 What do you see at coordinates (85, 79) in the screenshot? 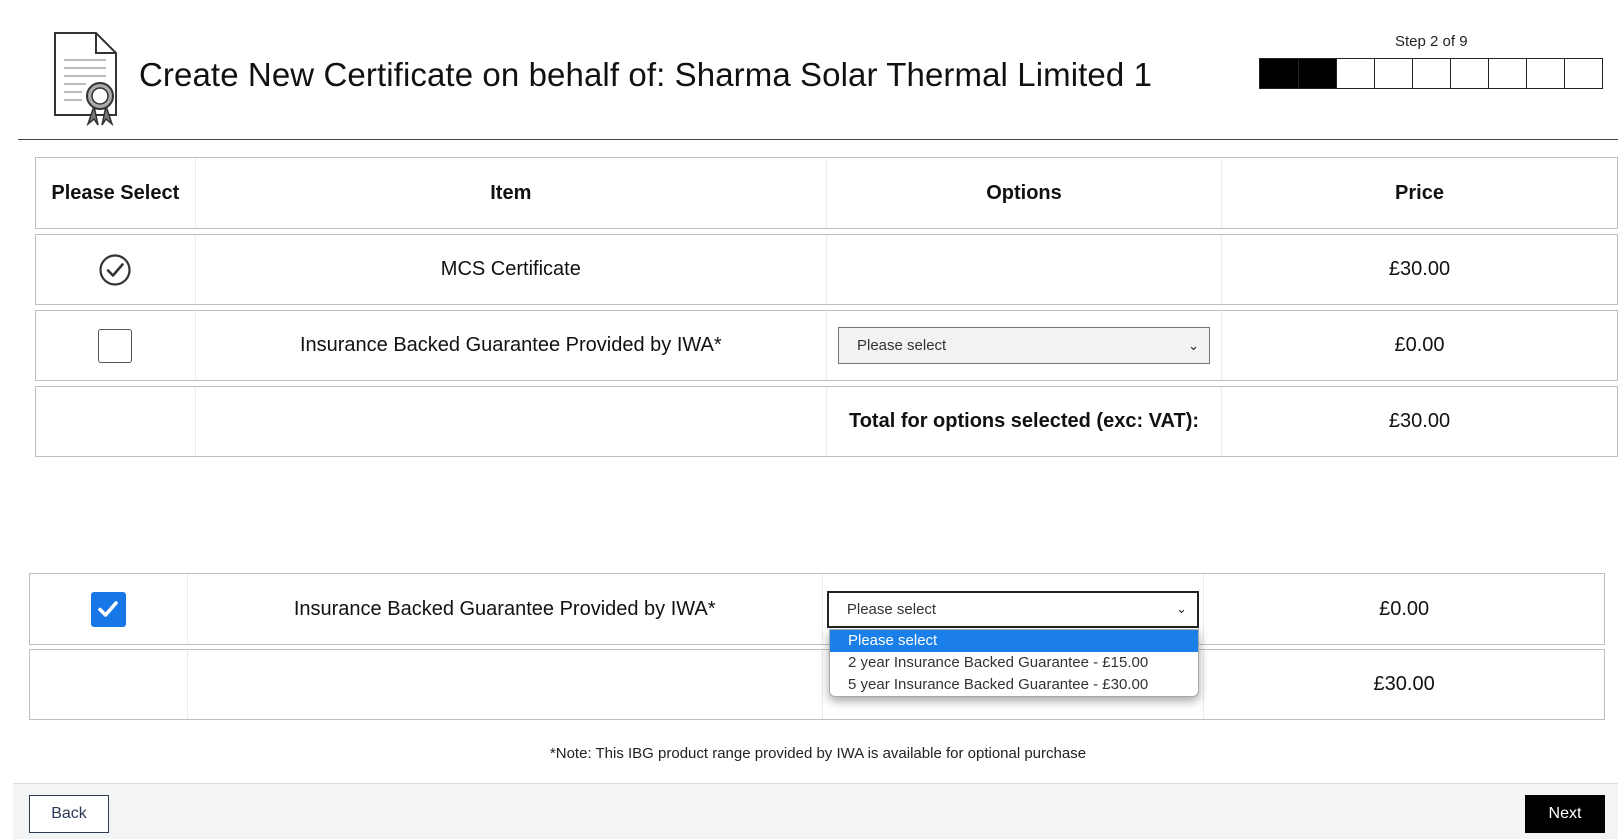
I see `certificate-icon` at bounding box center [85, 79].